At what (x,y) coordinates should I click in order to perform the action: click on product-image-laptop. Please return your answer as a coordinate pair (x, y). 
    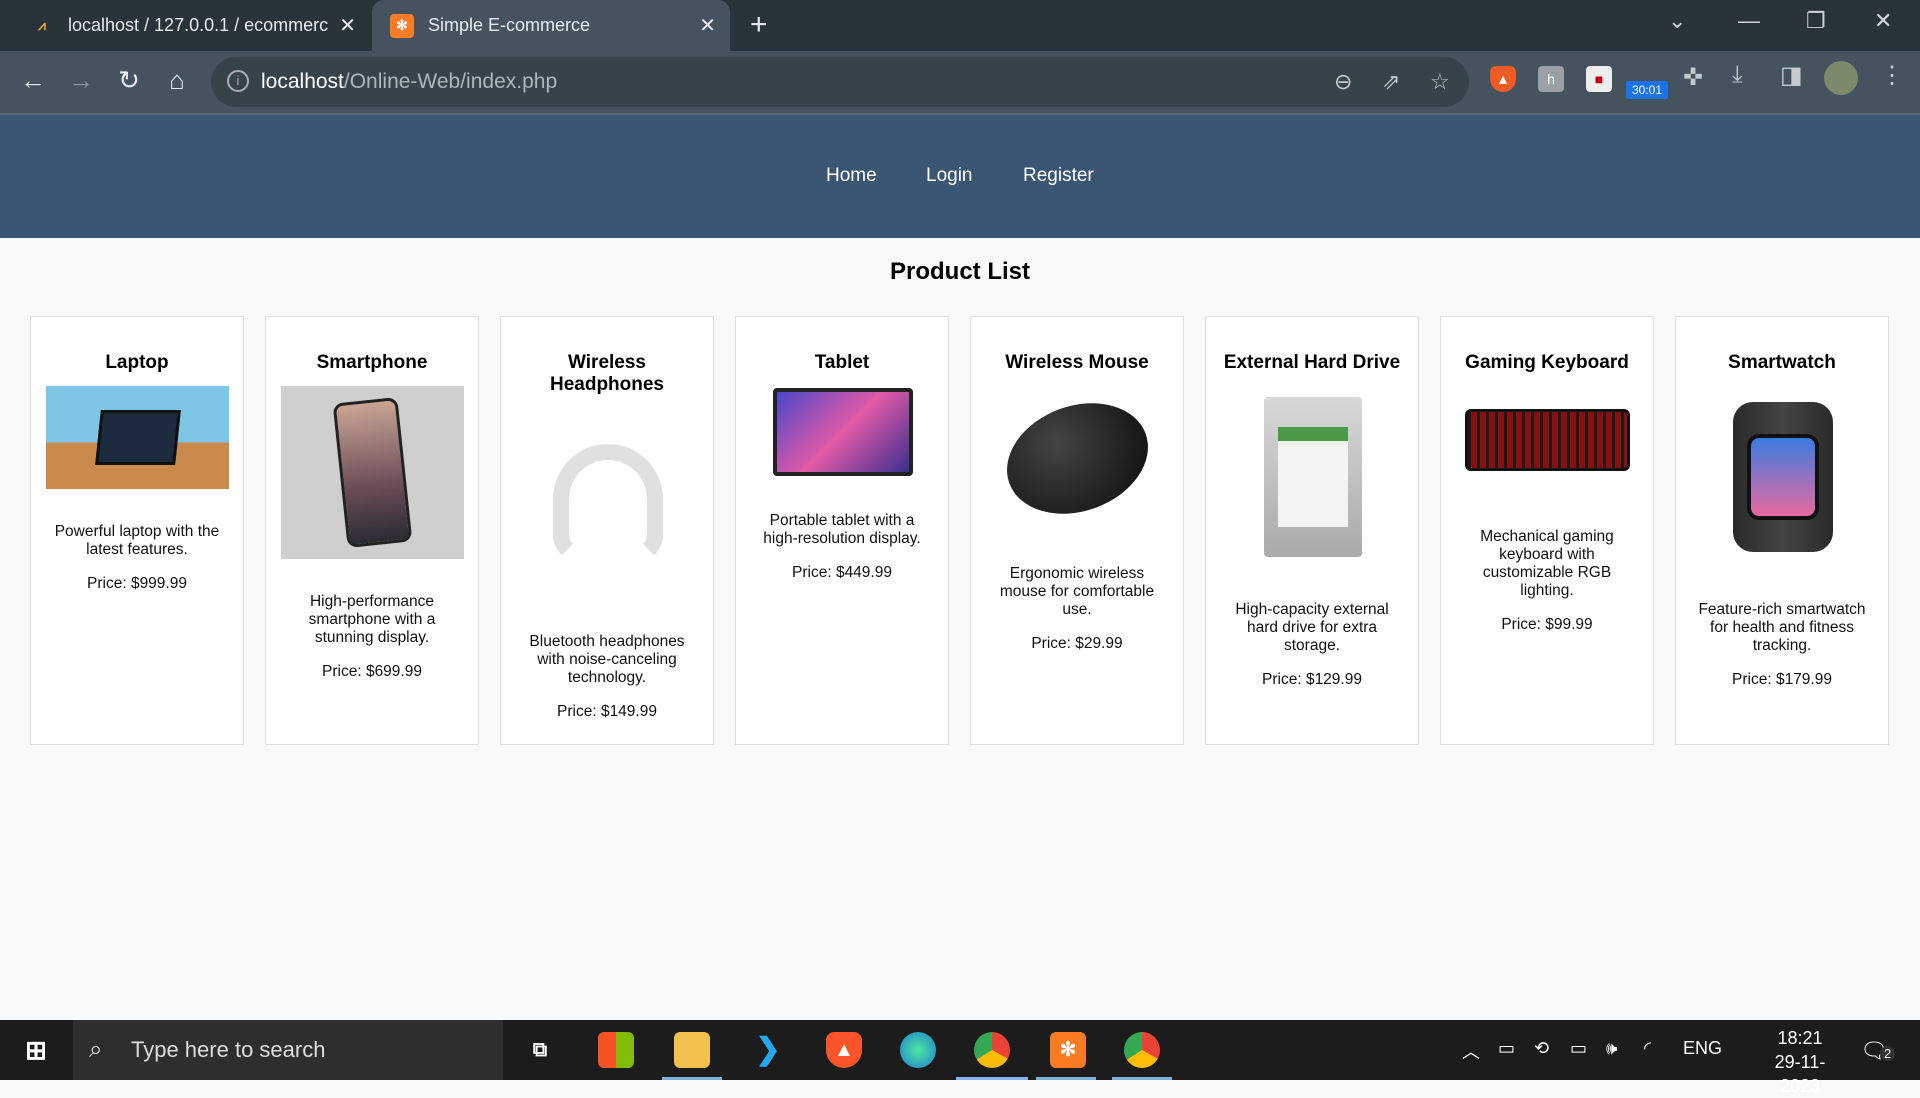
    Looking at the image, I should click on (137, 437).